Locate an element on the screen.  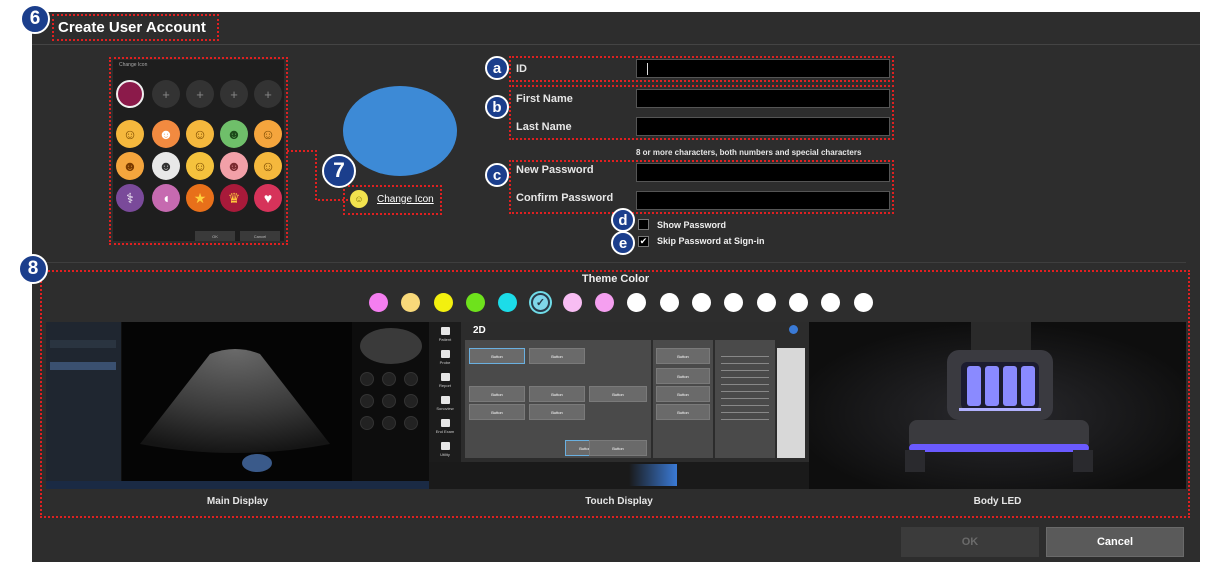
callout-c: c is located at coordinates (497, 175).